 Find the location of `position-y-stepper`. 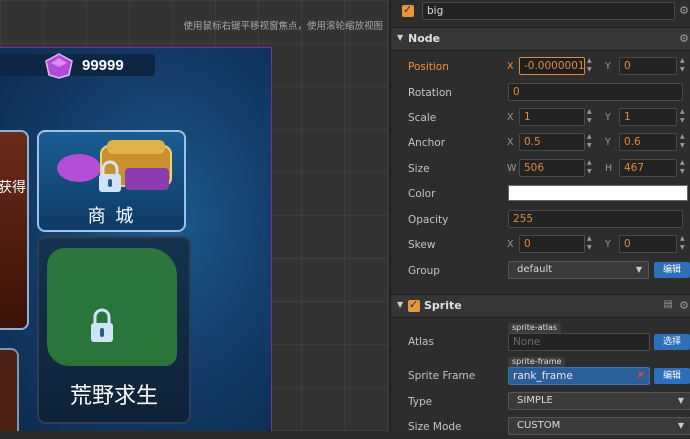

position-y-stepper is located at coordinates (684, 66).